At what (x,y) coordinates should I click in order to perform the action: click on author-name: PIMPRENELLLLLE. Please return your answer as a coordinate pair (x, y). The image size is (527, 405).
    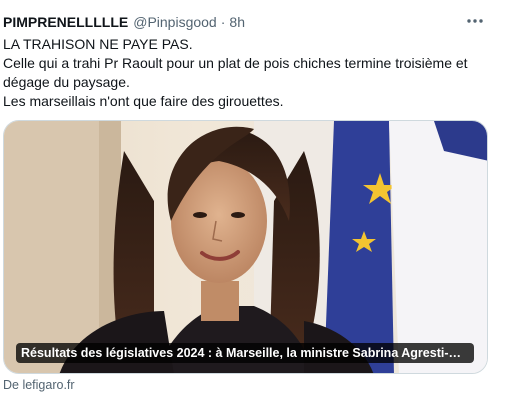
    Looking at the image, I should click on (65, 22).